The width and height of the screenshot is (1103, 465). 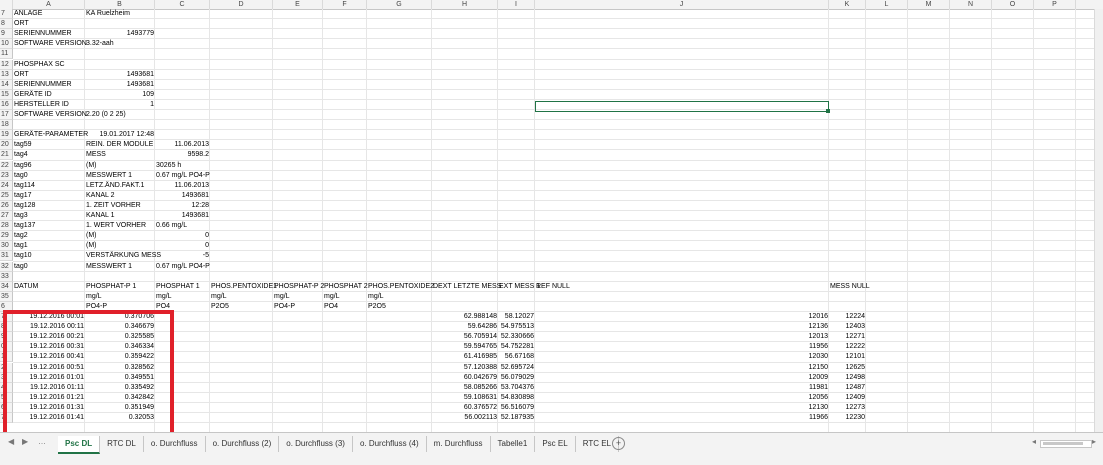 What do you see at coordinates (516, 368) in the screenshot?
I see `cell-i: 52.695724` at bounding box center [516, 368].